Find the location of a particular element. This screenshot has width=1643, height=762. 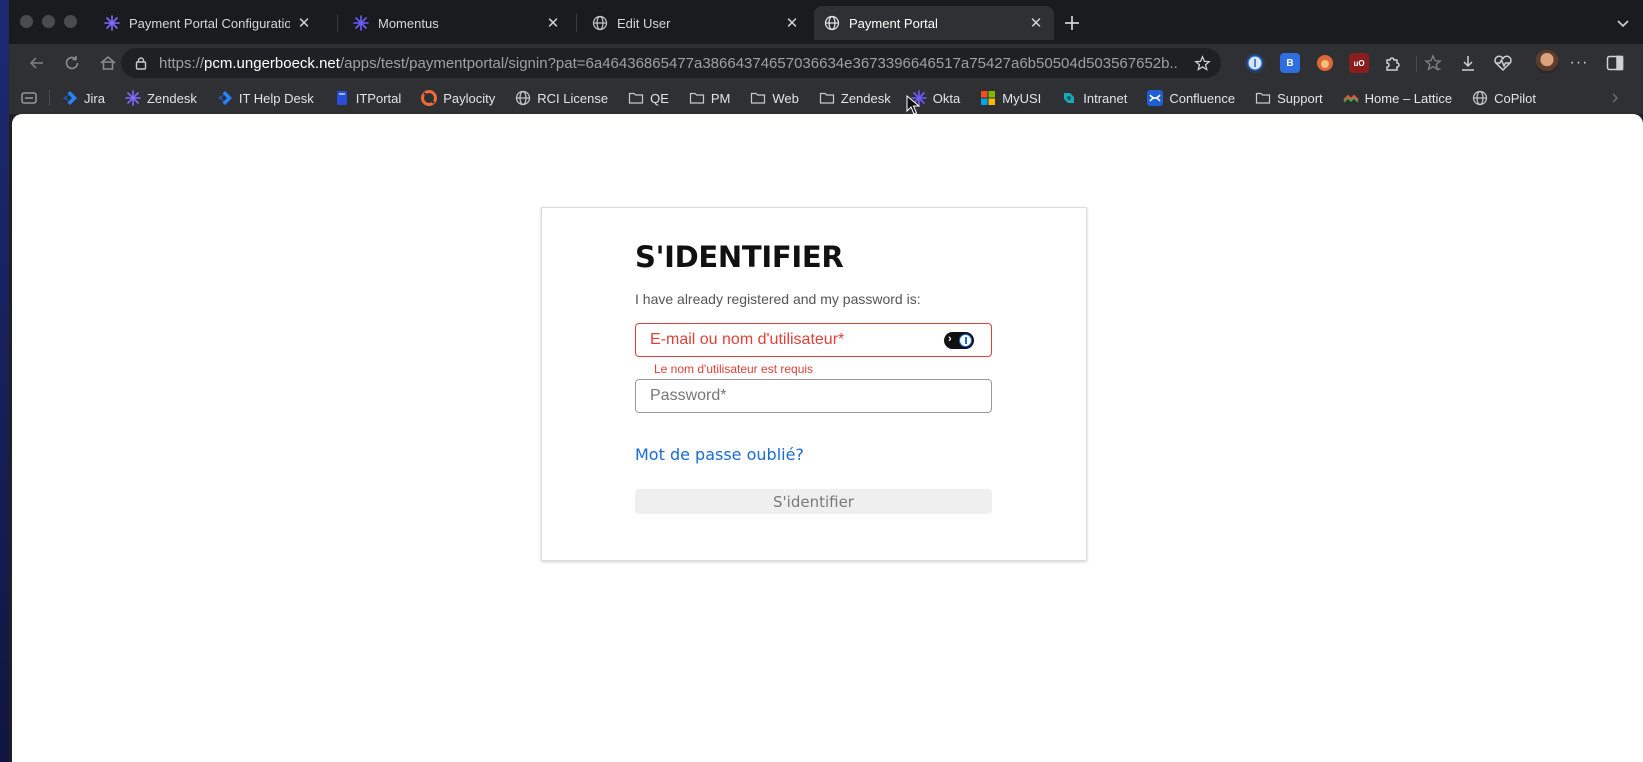

window-minimize-button is located at coordinates (48, 21).